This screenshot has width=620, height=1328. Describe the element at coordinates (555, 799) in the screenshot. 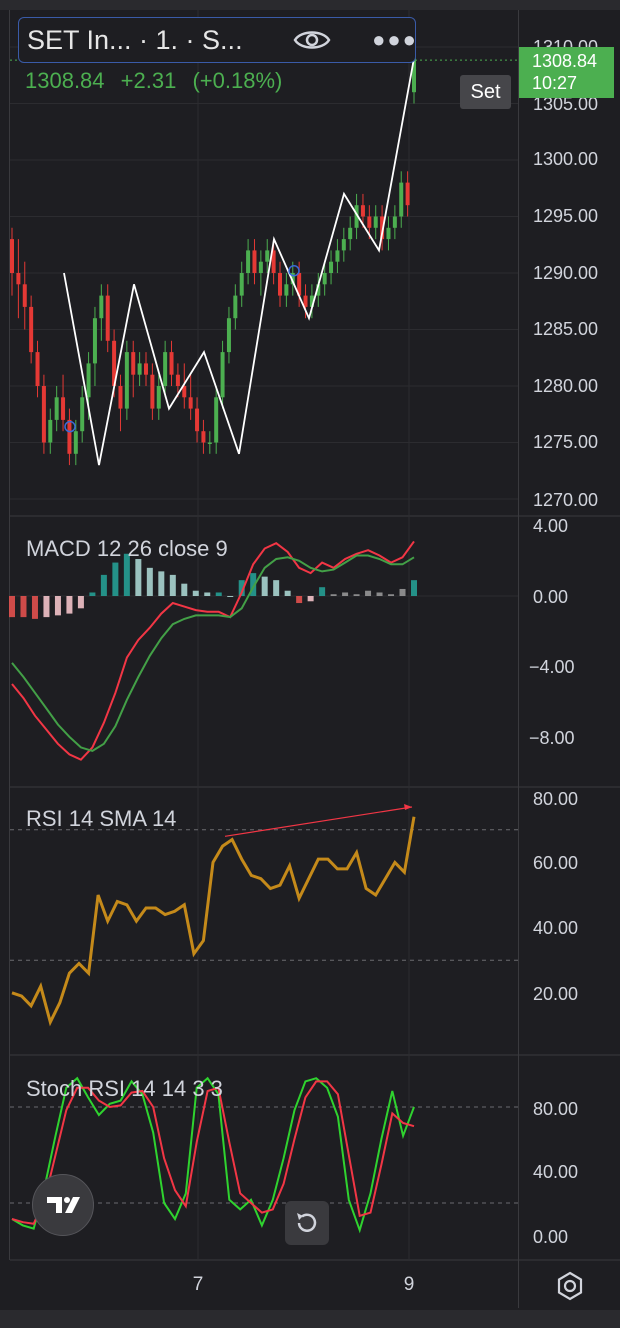

I see `rsi-axis-label: 80.00` at that location.